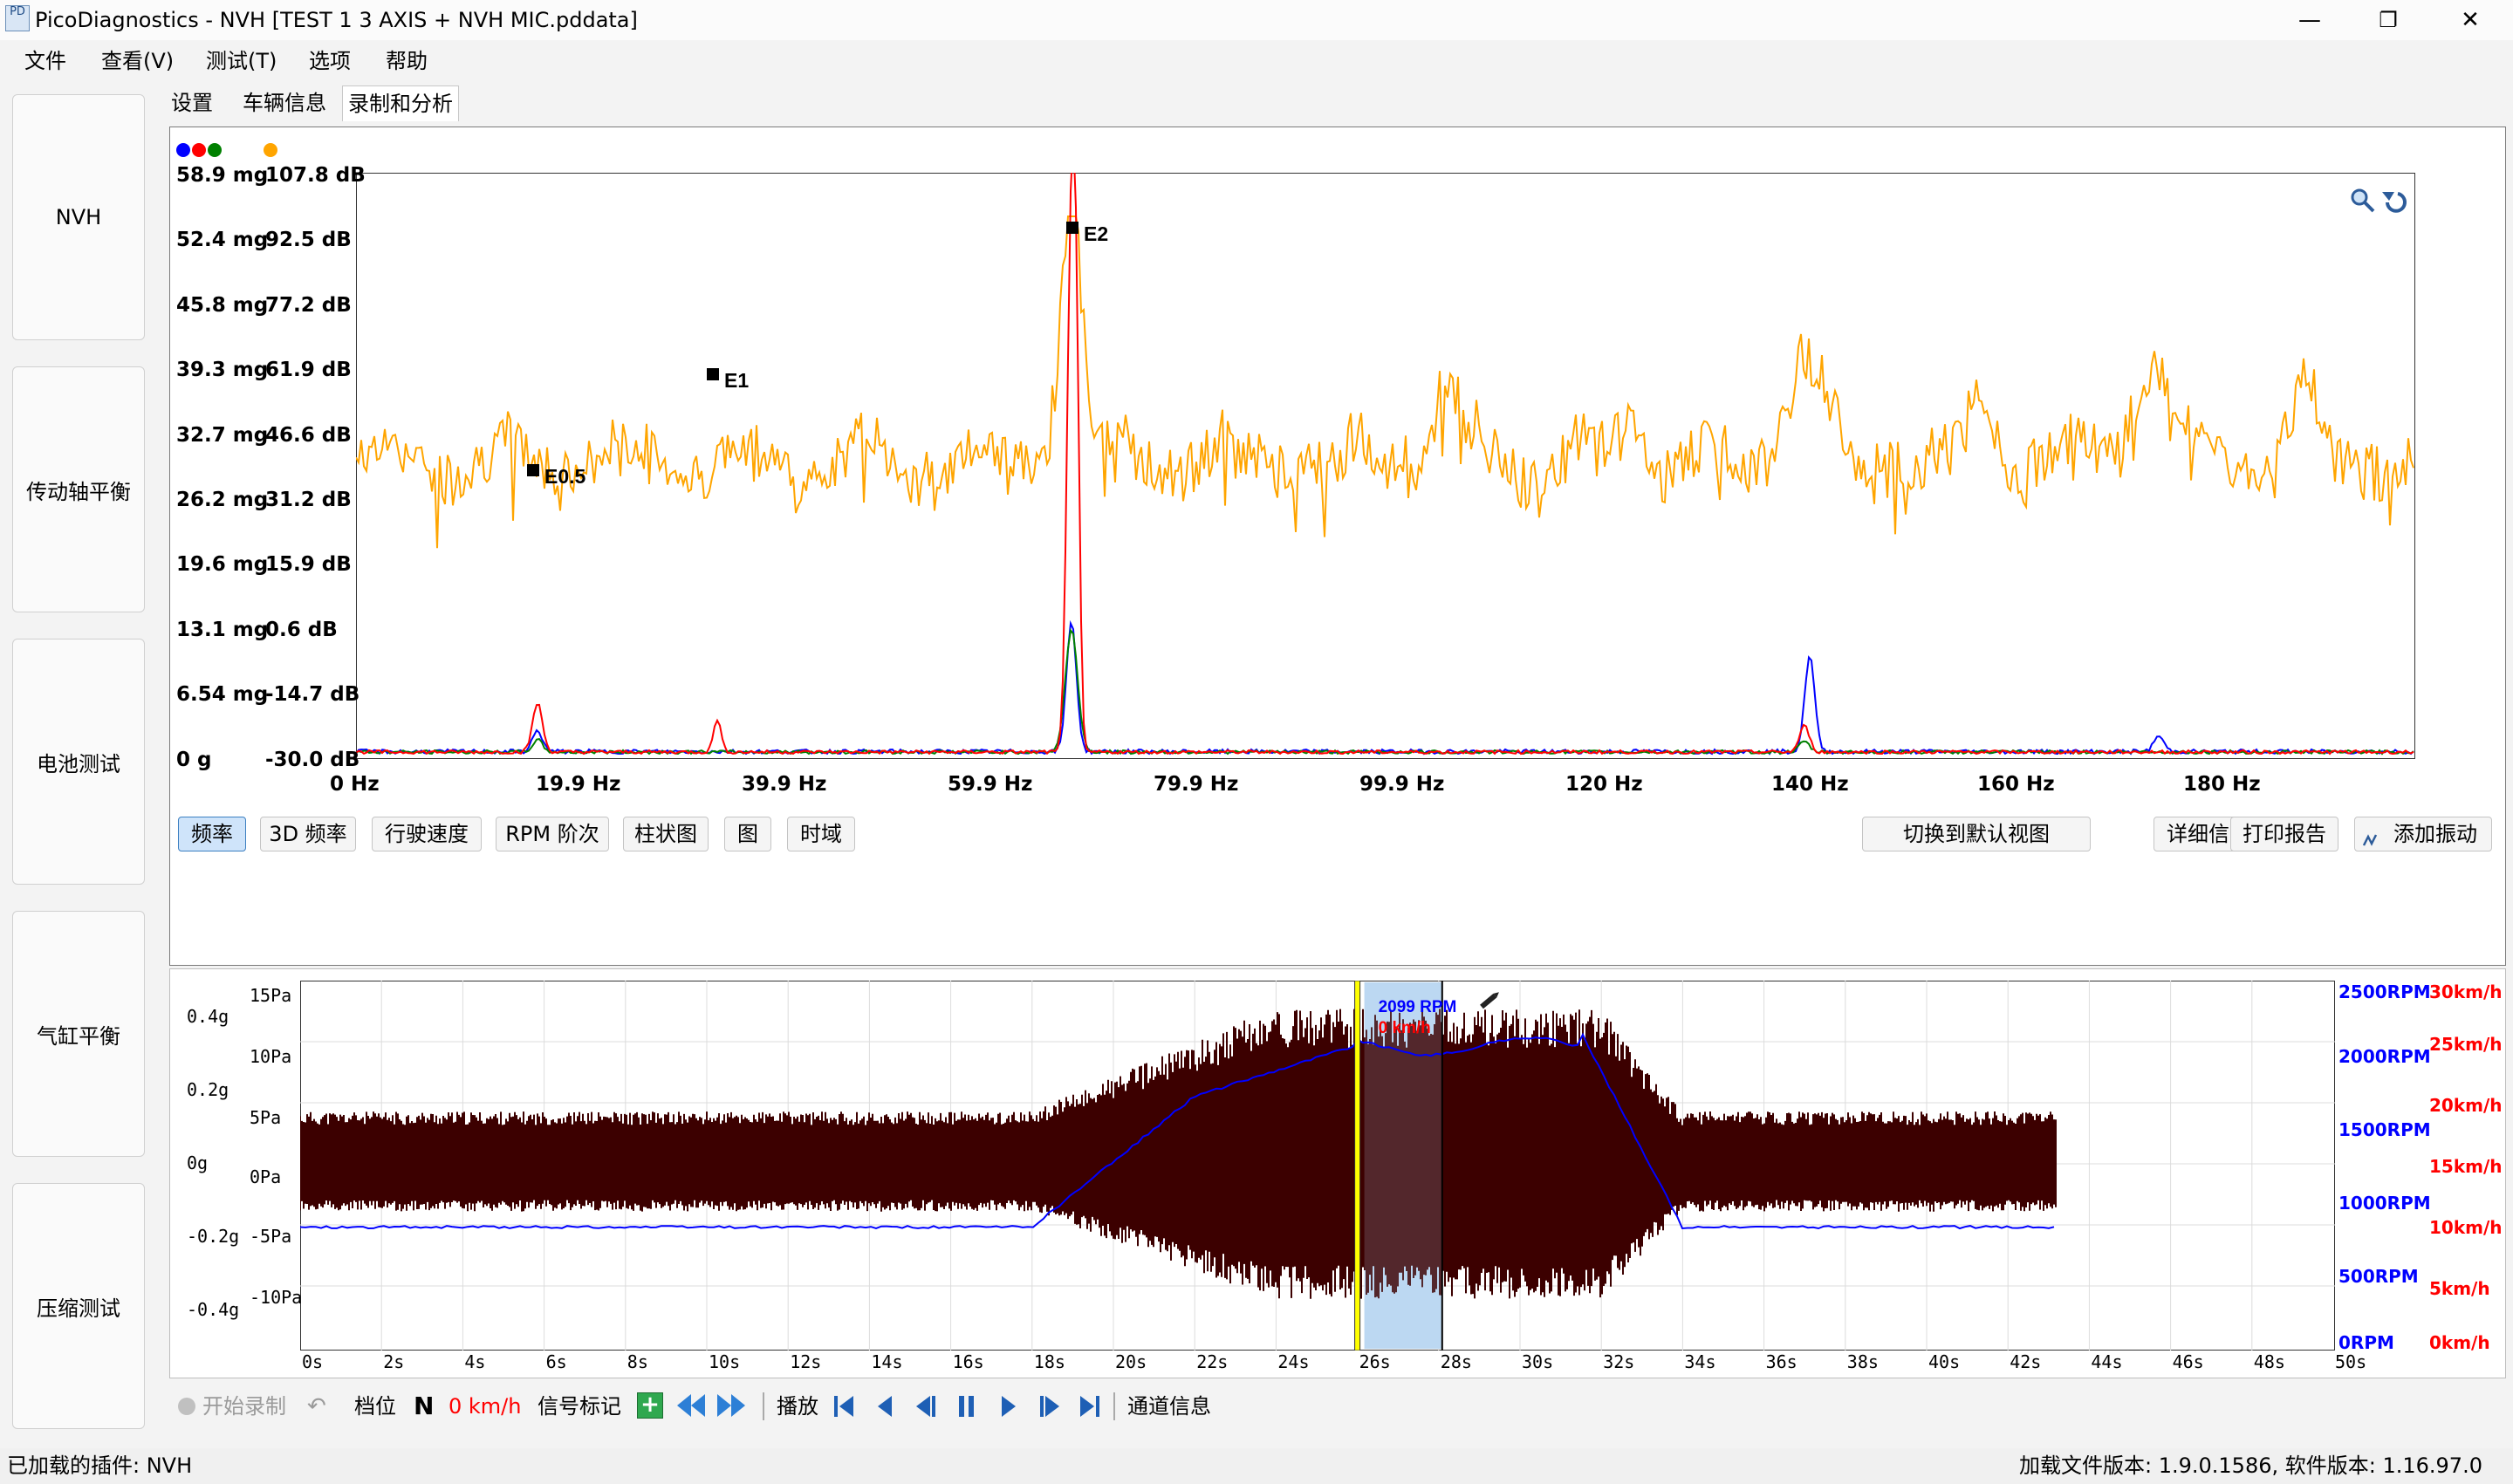  What do you see at coordinates (966, 1406) in the screenshot?
I see `pause-icon` at bounding box center [966, 1406].